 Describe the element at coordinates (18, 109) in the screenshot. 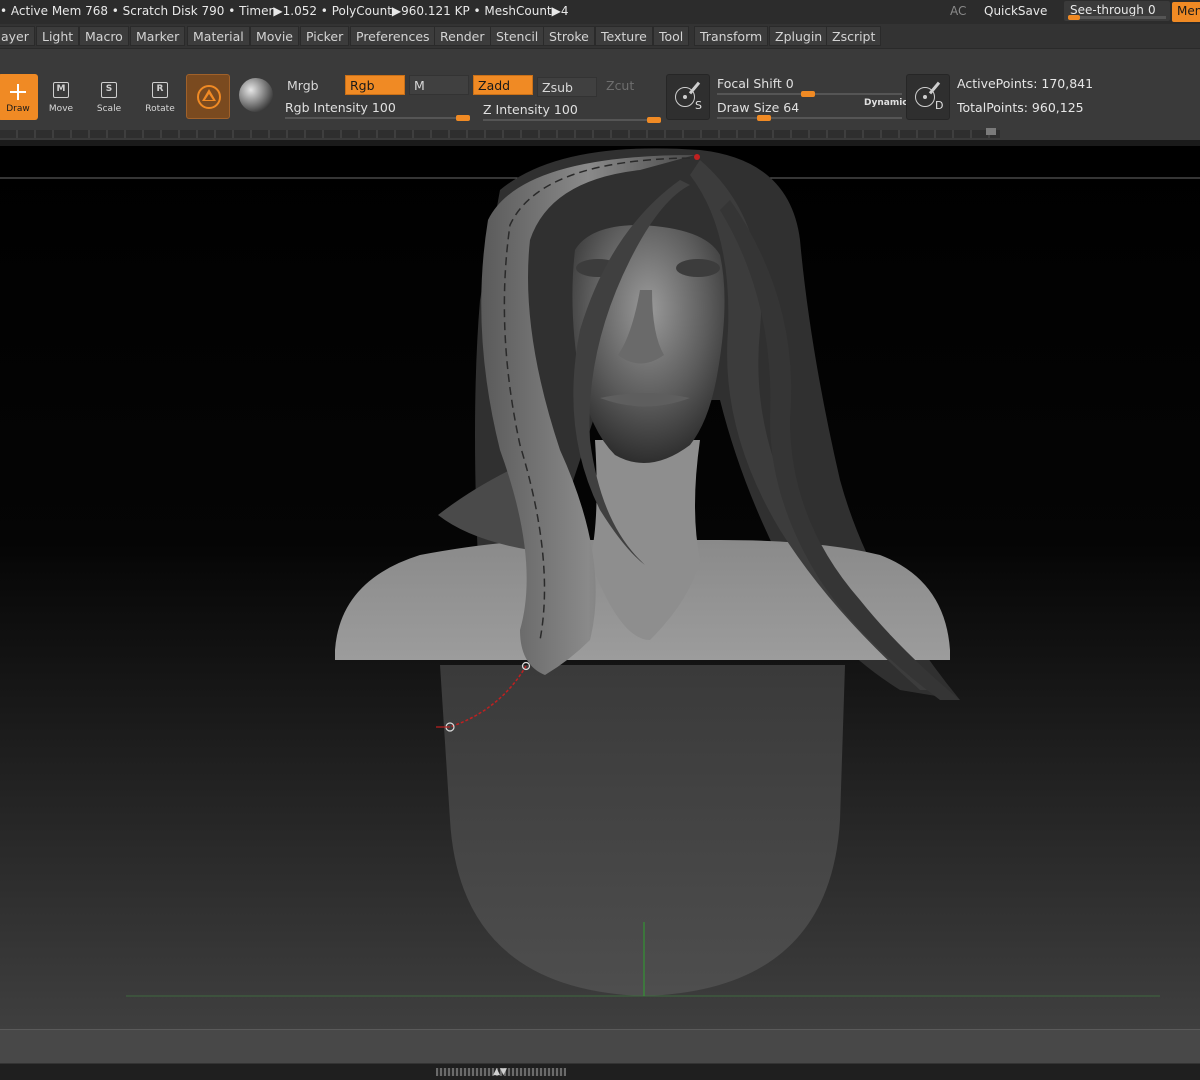

I see `draw-label: Draw` at that location.